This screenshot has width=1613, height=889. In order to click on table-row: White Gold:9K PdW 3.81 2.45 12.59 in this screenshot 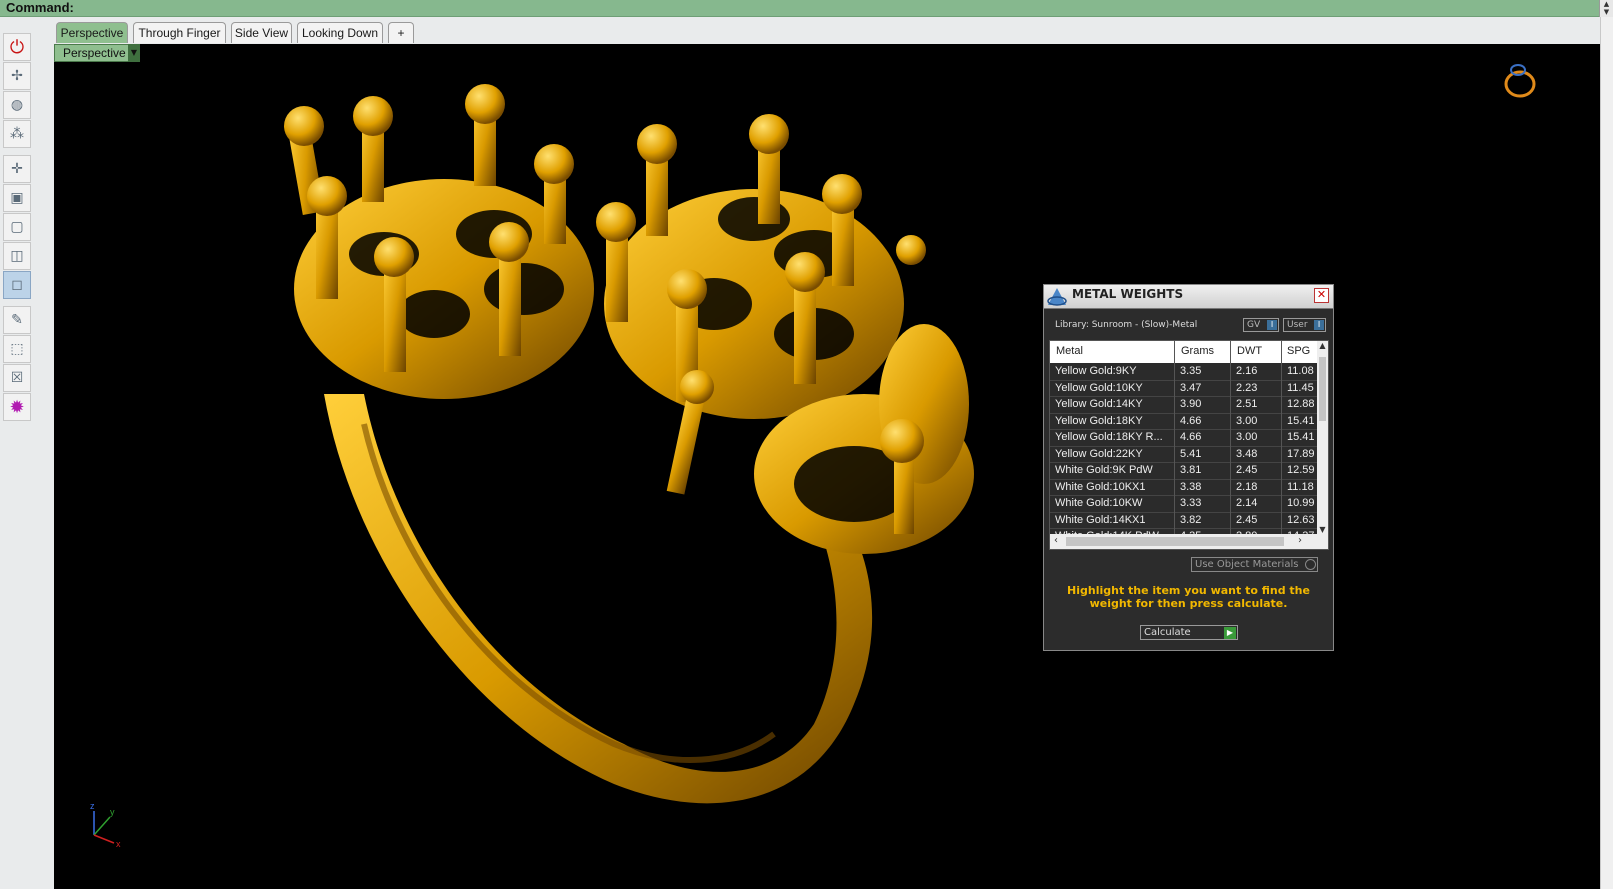, I will do `click(1184, 471)`.